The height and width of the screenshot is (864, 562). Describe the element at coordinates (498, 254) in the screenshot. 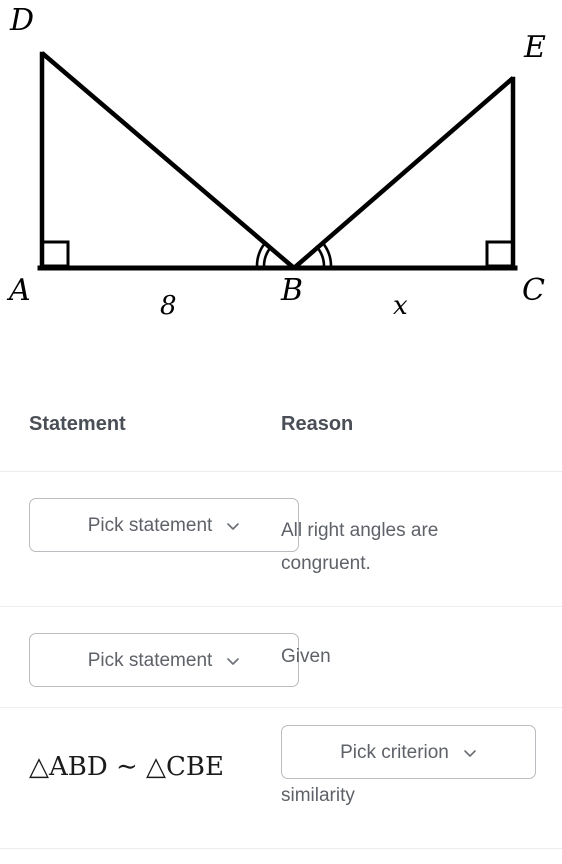

I see `right-angle-mark-C` at that location.